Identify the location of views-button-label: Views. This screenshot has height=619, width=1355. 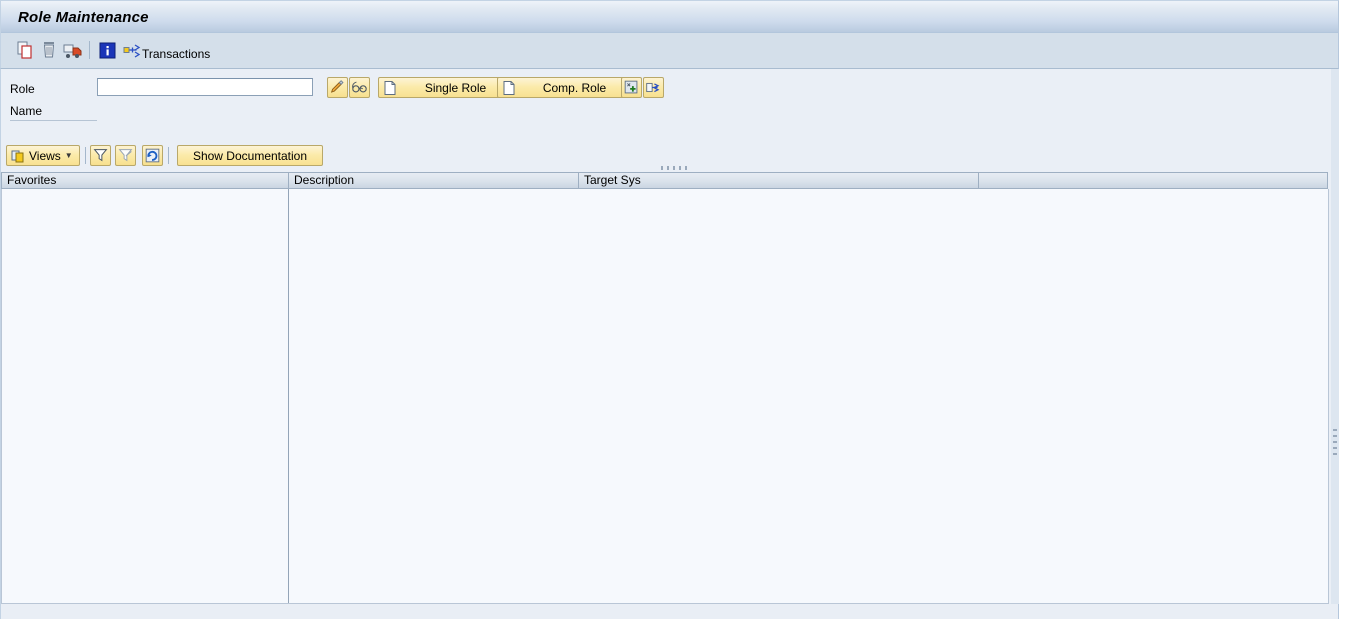
(45, 155).